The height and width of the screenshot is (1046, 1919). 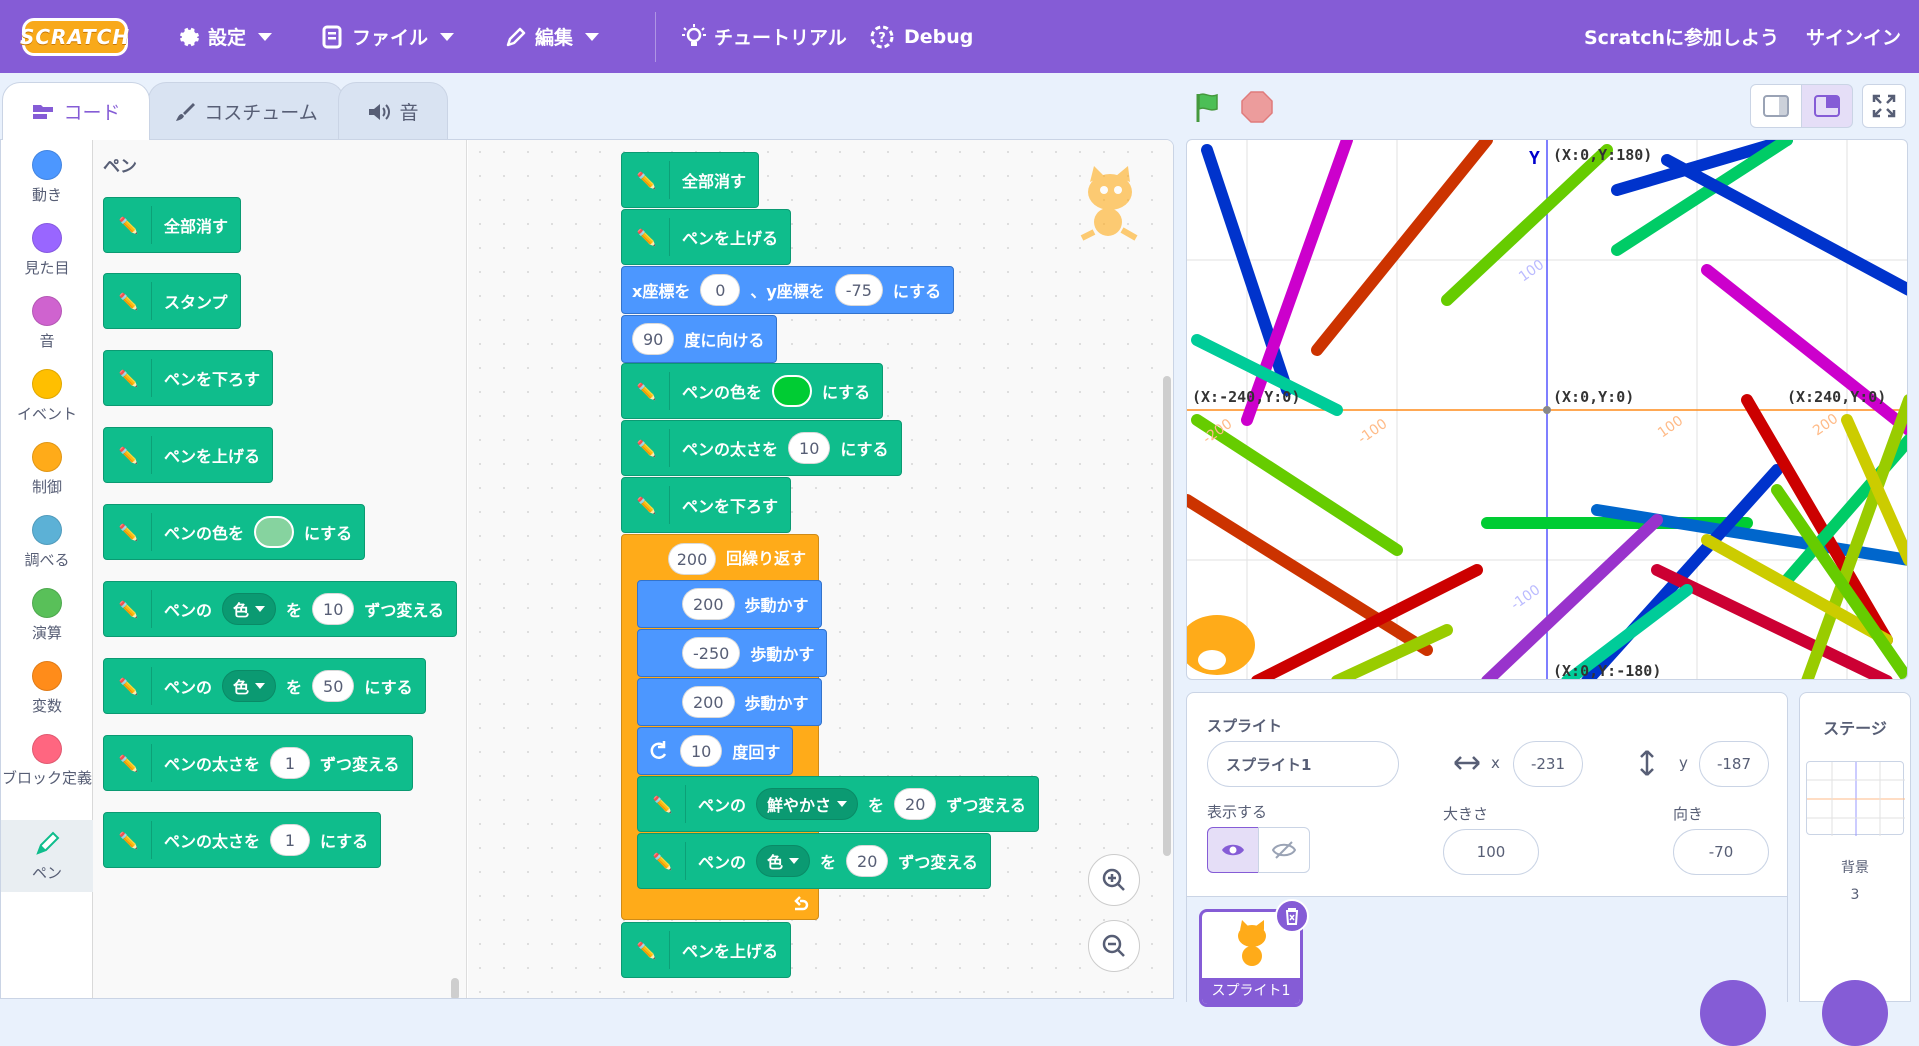 What do you see at coordinates (455, 988) in the screenshot?
I see `palette-scrollbar` at bounding box center [455, 988].